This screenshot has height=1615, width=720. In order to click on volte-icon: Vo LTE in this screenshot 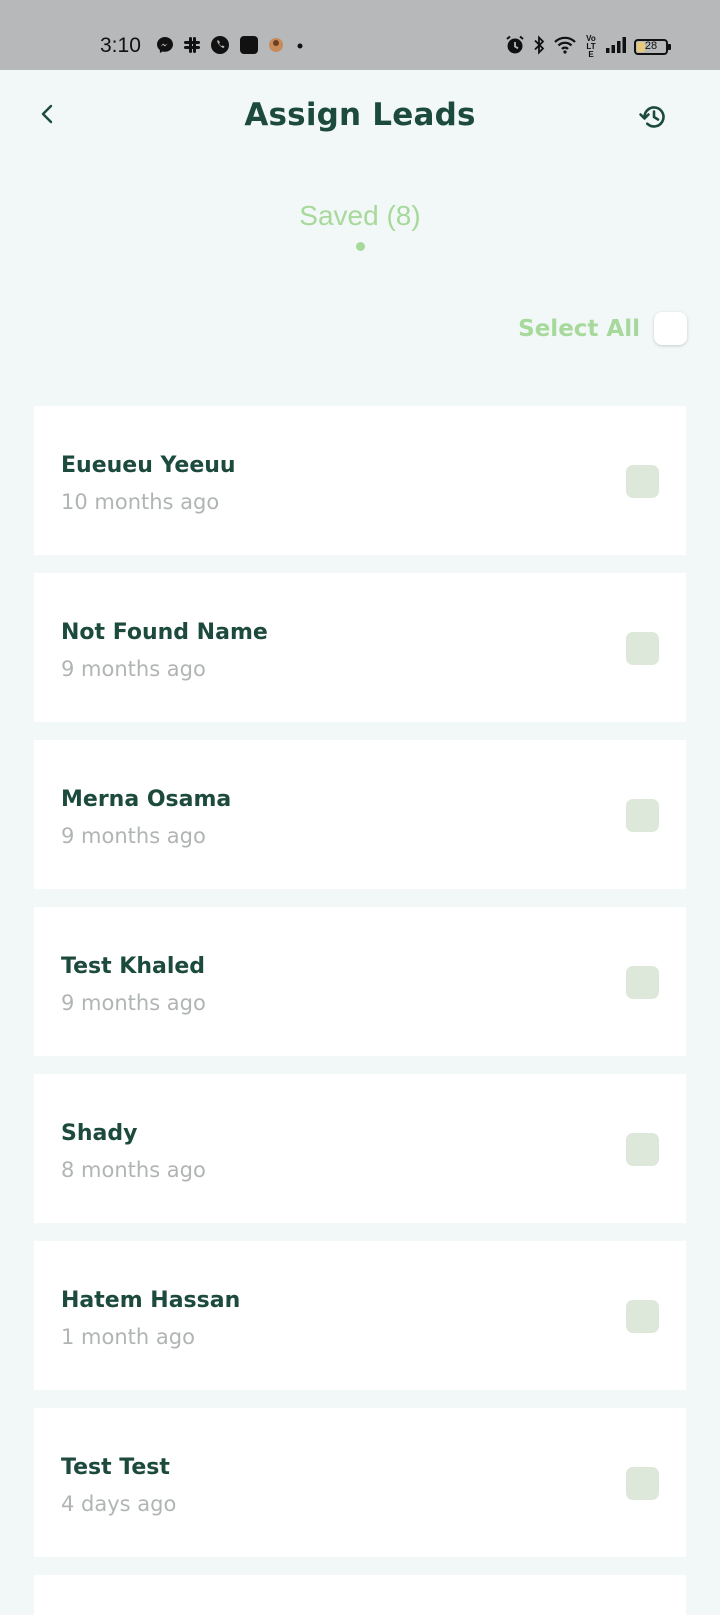, I will do `click(591, 46)`.